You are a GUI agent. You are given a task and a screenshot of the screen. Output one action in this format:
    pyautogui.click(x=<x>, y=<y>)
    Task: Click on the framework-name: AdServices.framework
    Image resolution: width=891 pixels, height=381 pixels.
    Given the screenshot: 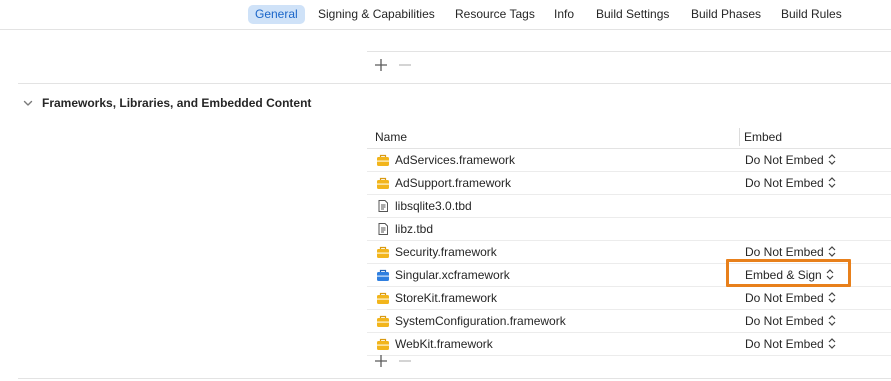 What is the action you would take?
    pyautogui.click(x=455, y=160)
    